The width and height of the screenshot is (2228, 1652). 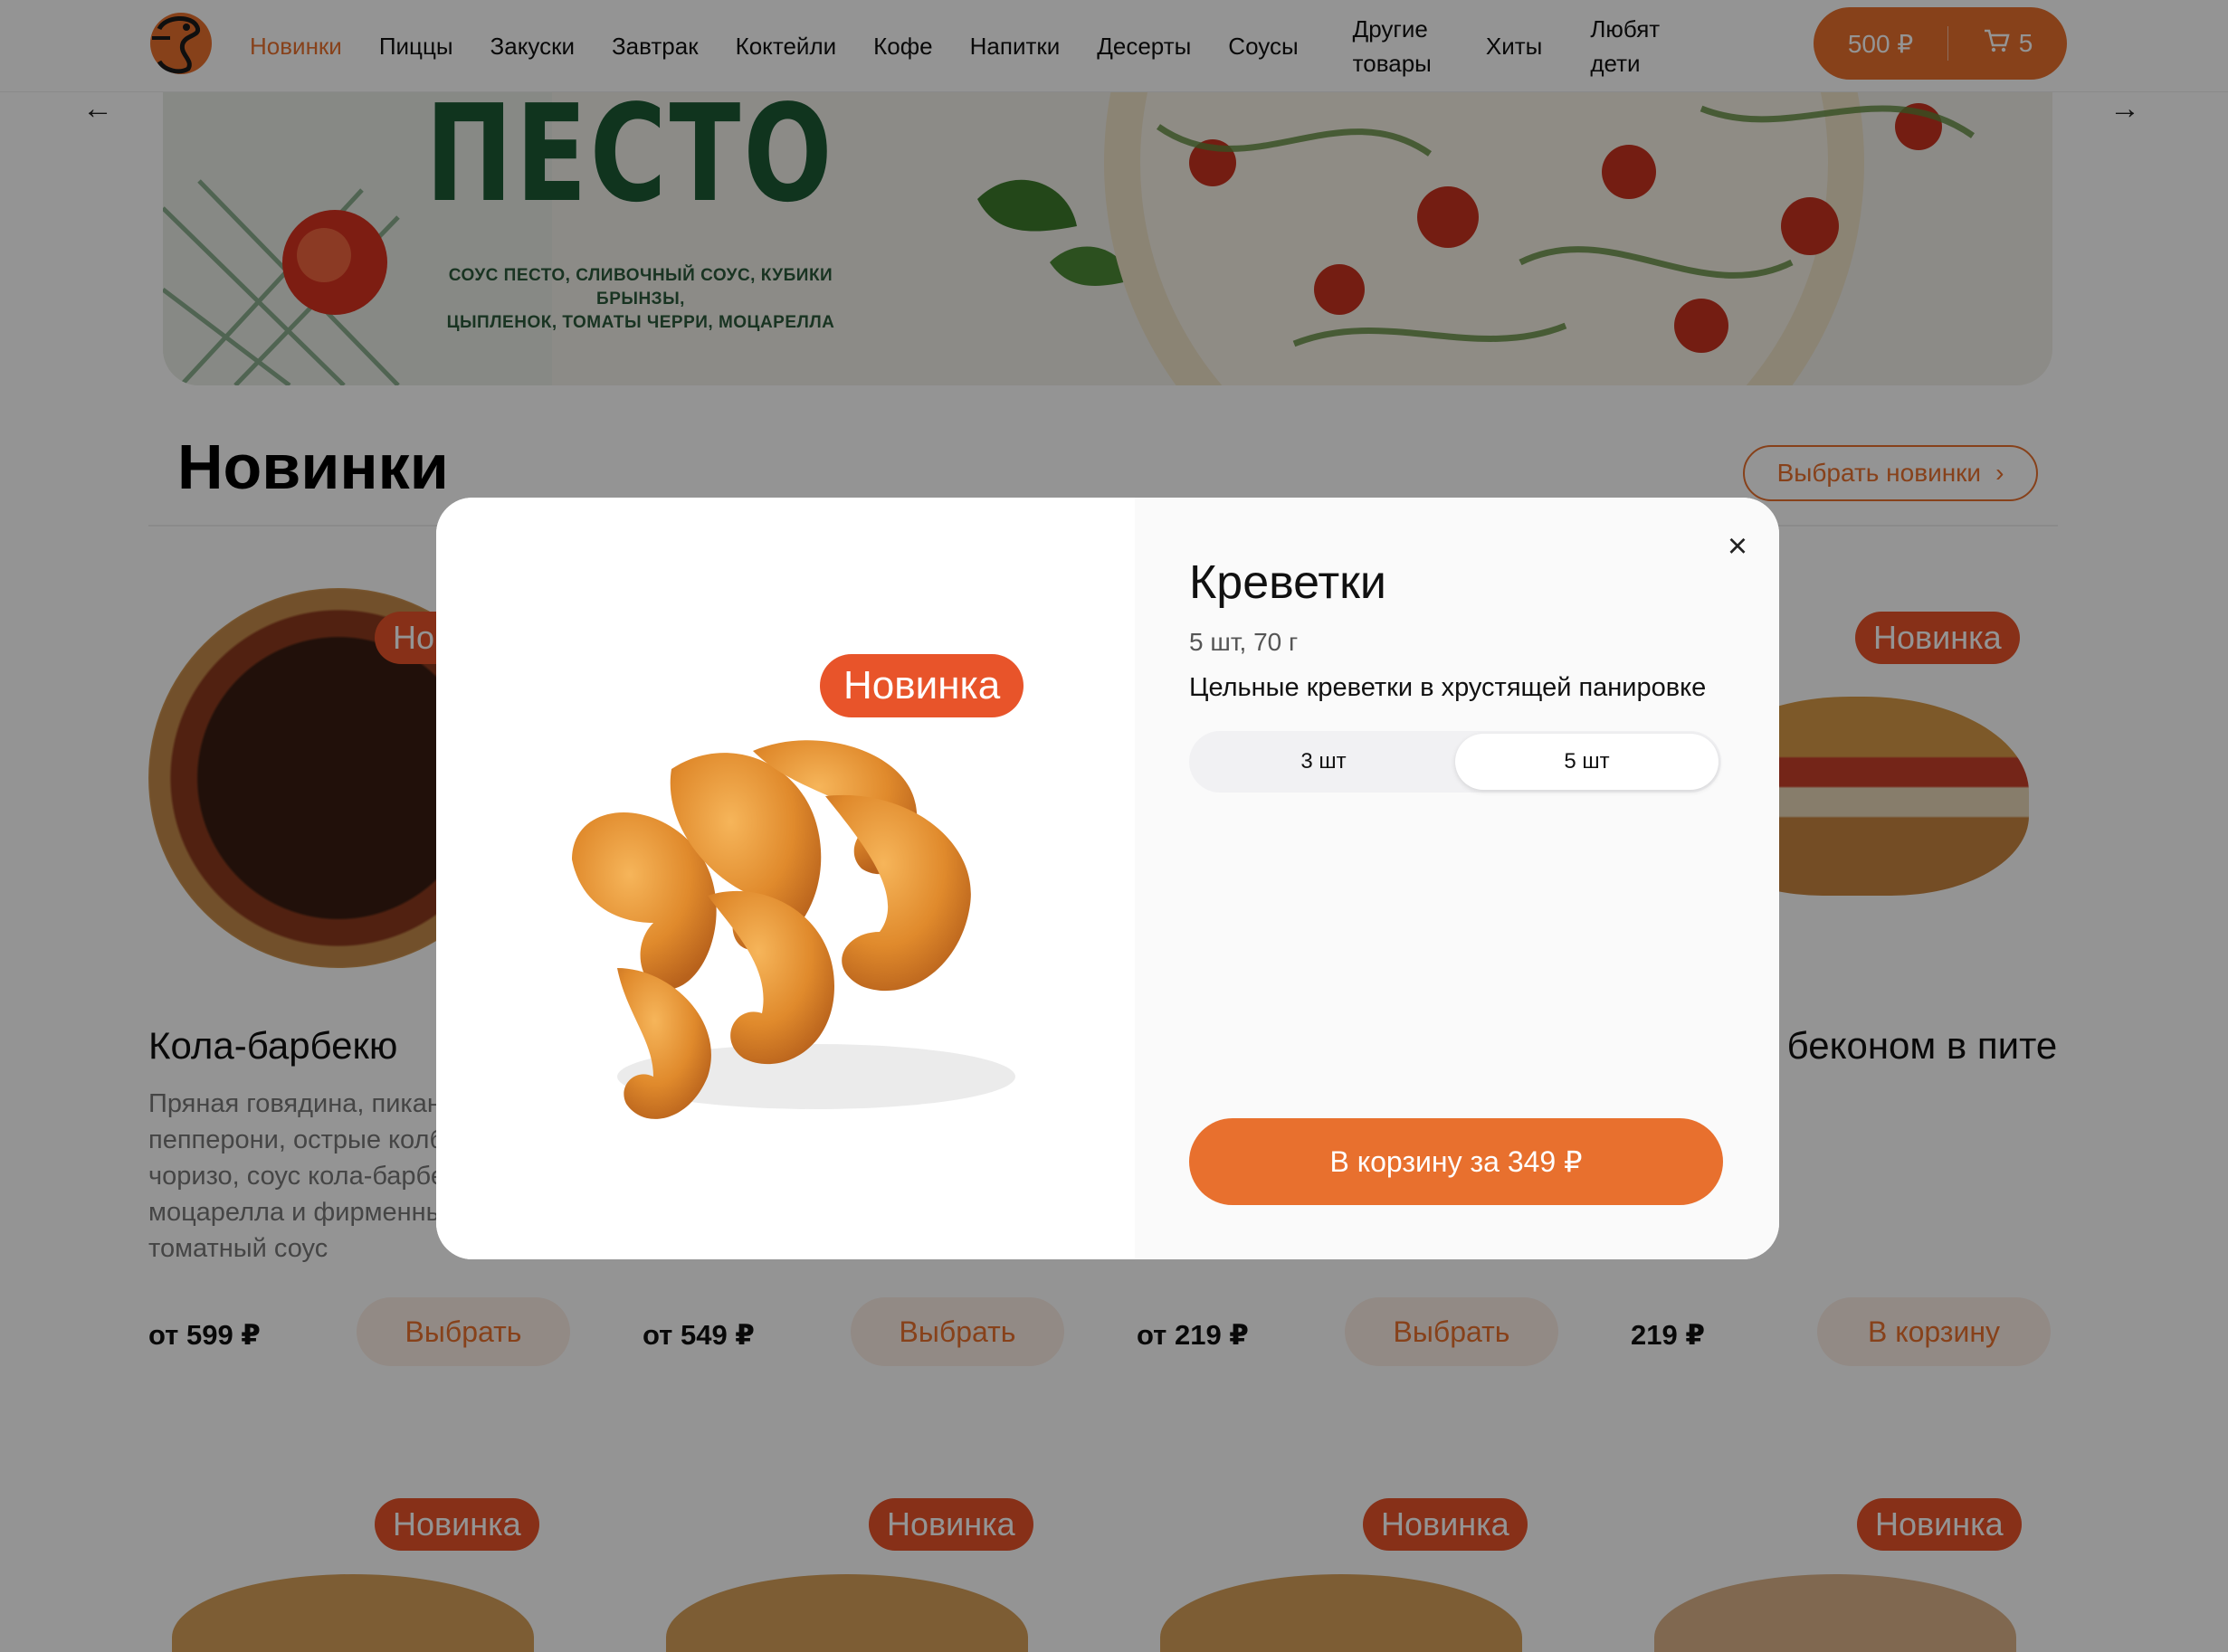 What do you see at coordinates (1587, 762) in the screenshot?
I see `size-option-5: 5 шт` at bounding box center [1587, 762].